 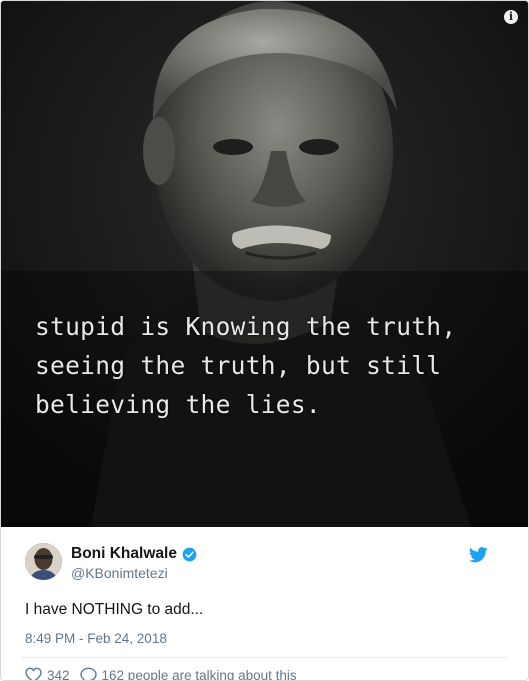 What do you see at coordinates (266, 638) in the screenshot?
I see `tweet-timestamp: 8:49 PM - Feb 24, 2018` at bounding box center [266, 638].